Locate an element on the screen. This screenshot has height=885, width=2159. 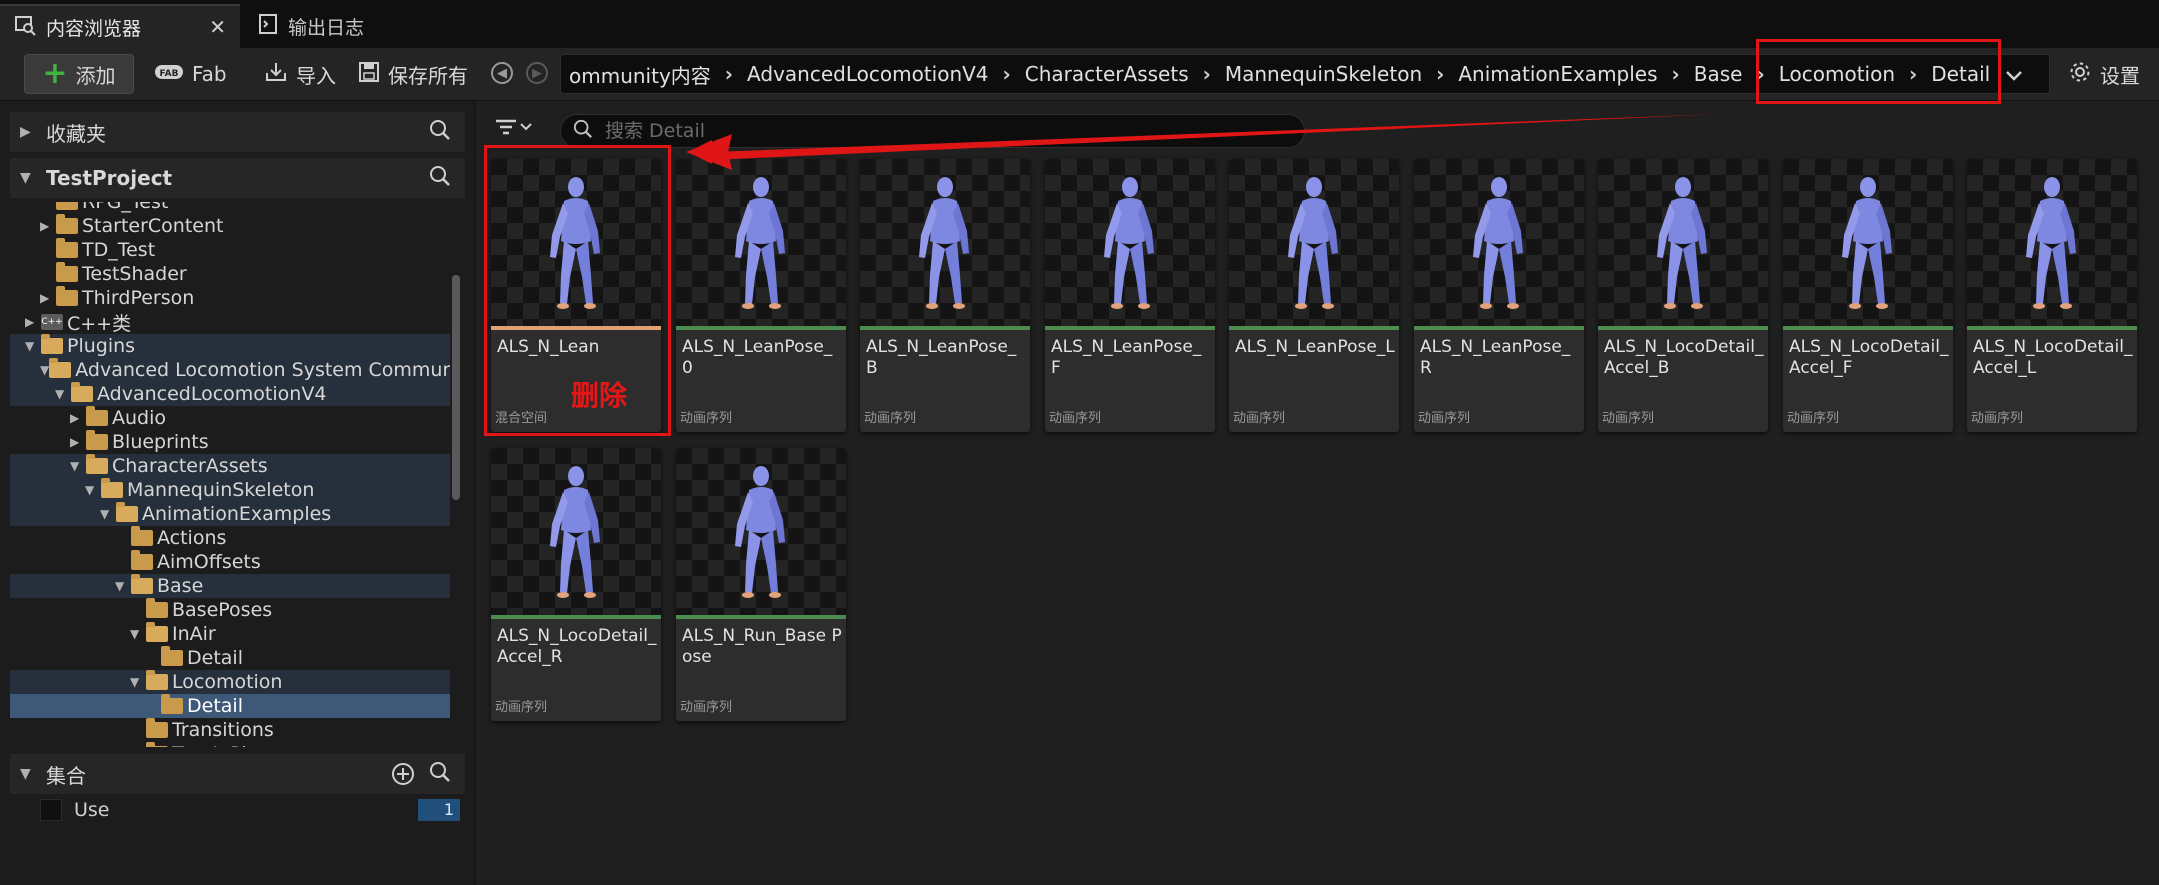
annotation-arrow is located at coordinates (1203, 142).